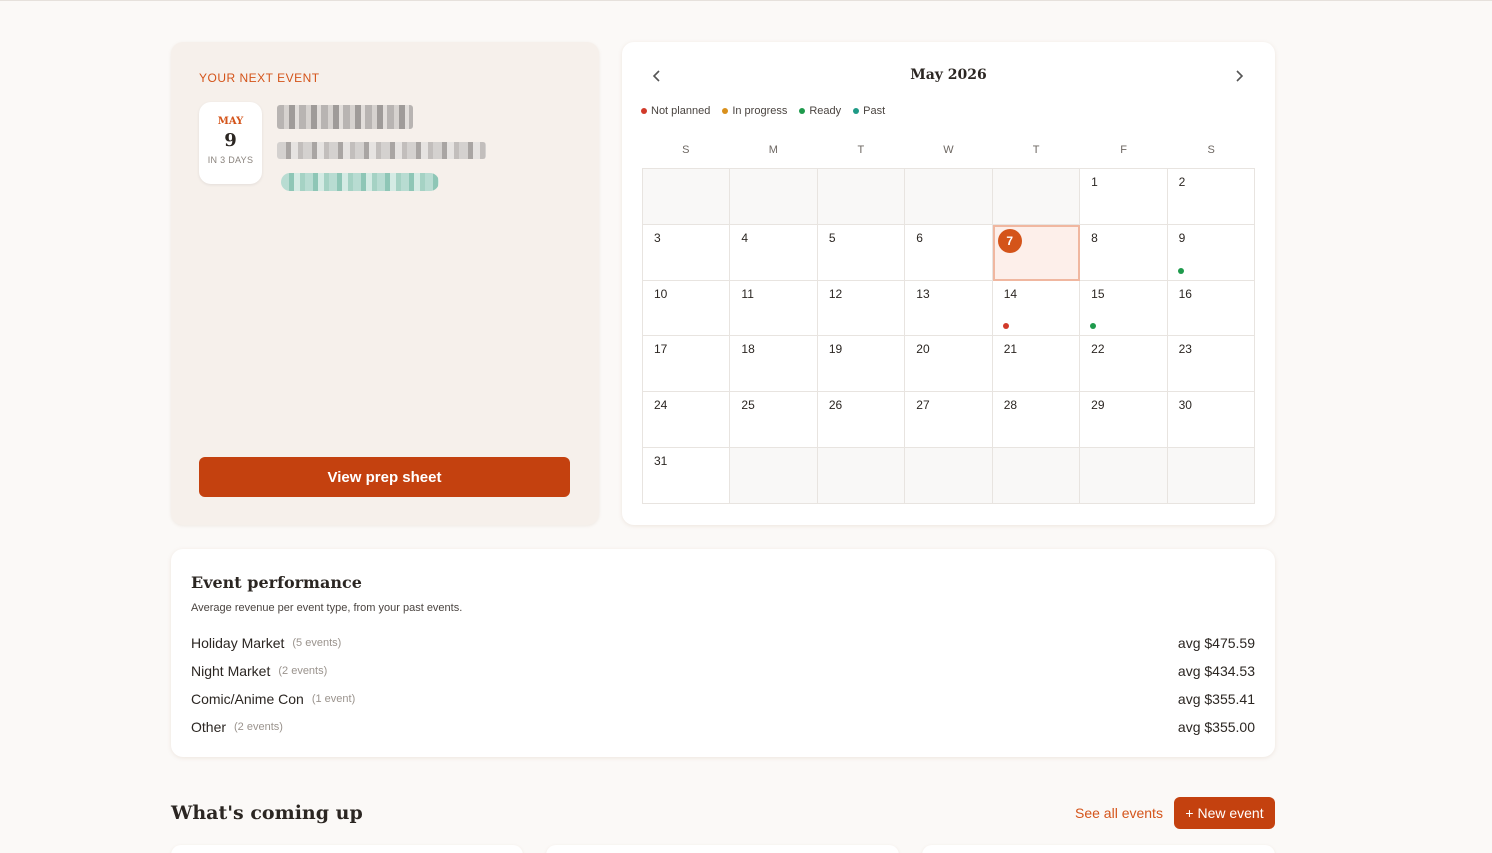 The image size is (1492, 853). What do you see at coordinates (267, 813) in the screenshot?
I see `coming-up-title: What's coming up` at bounding box center [267, 813].